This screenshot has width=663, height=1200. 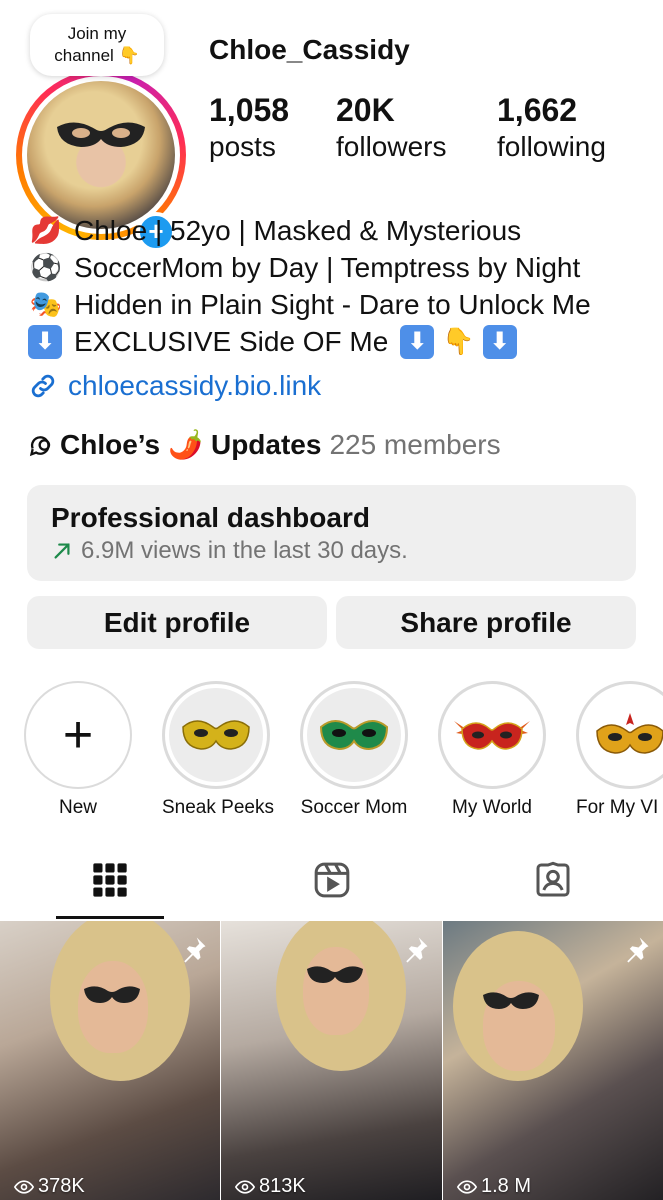 What do you see at coordinates (244, 550) in the screenshot?
I see `dashboard-subtitle: 6.9M views in the last 30 days.` at bounding box center [244, 550].